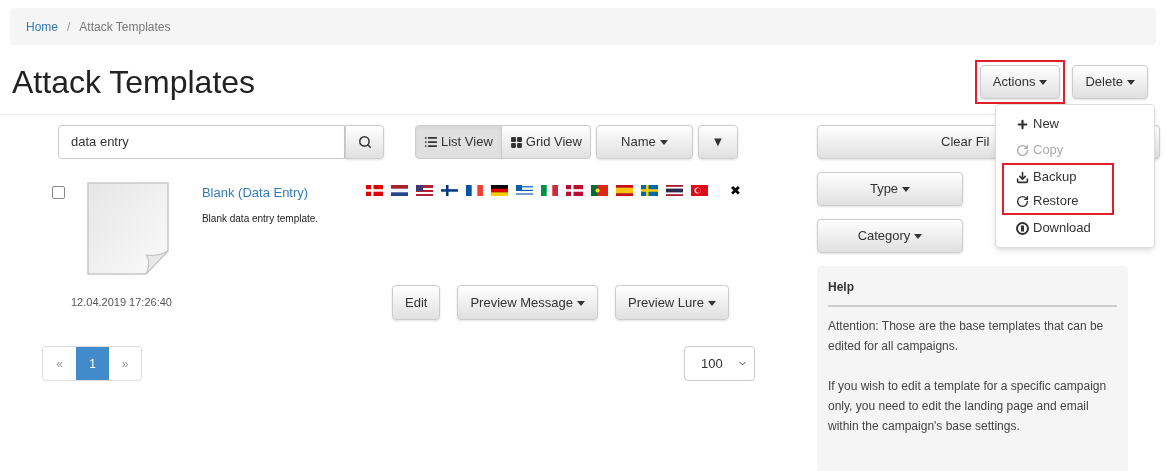 The width and height of the screenshot is (1166, 471). I want to click on sort-button: Name, so click(644, 142).